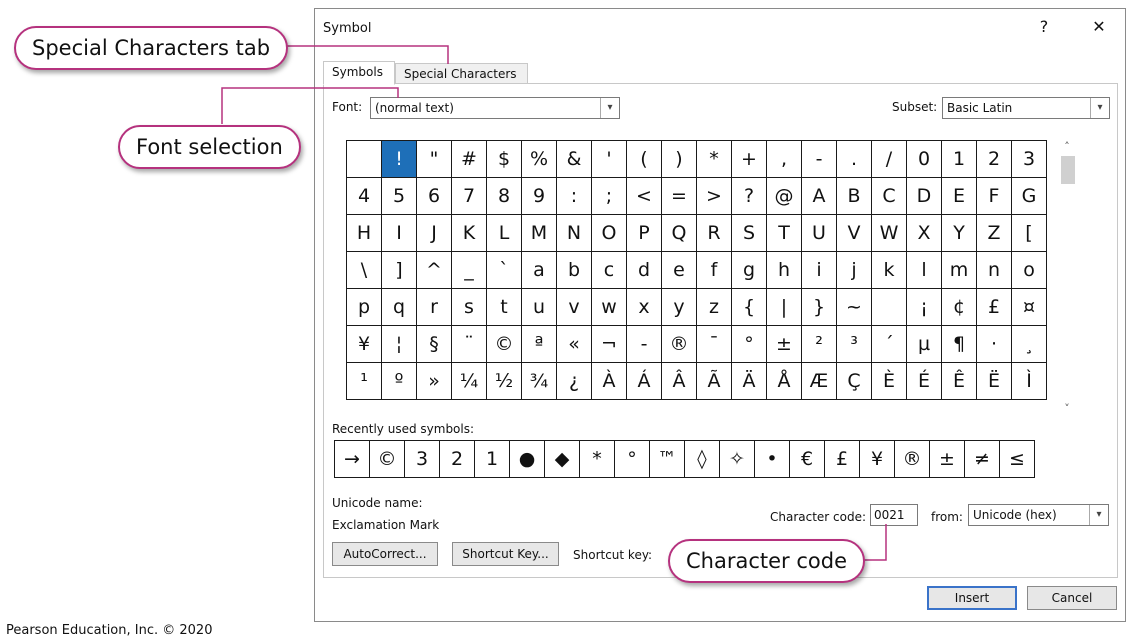 The height and width of the screenshot is (644, 1127). Describe the element at coordinates (875, 542) in the screenshot. I see `character-code-leader` at that location.